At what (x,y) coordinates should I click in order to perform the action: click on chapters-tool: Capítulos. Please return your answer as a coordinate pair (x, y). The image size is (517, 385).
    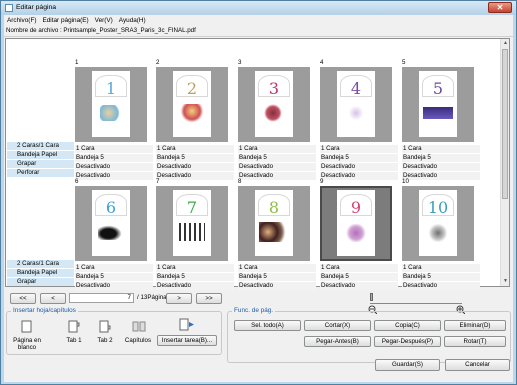
    Looking at the image, I should click on (138, 332).